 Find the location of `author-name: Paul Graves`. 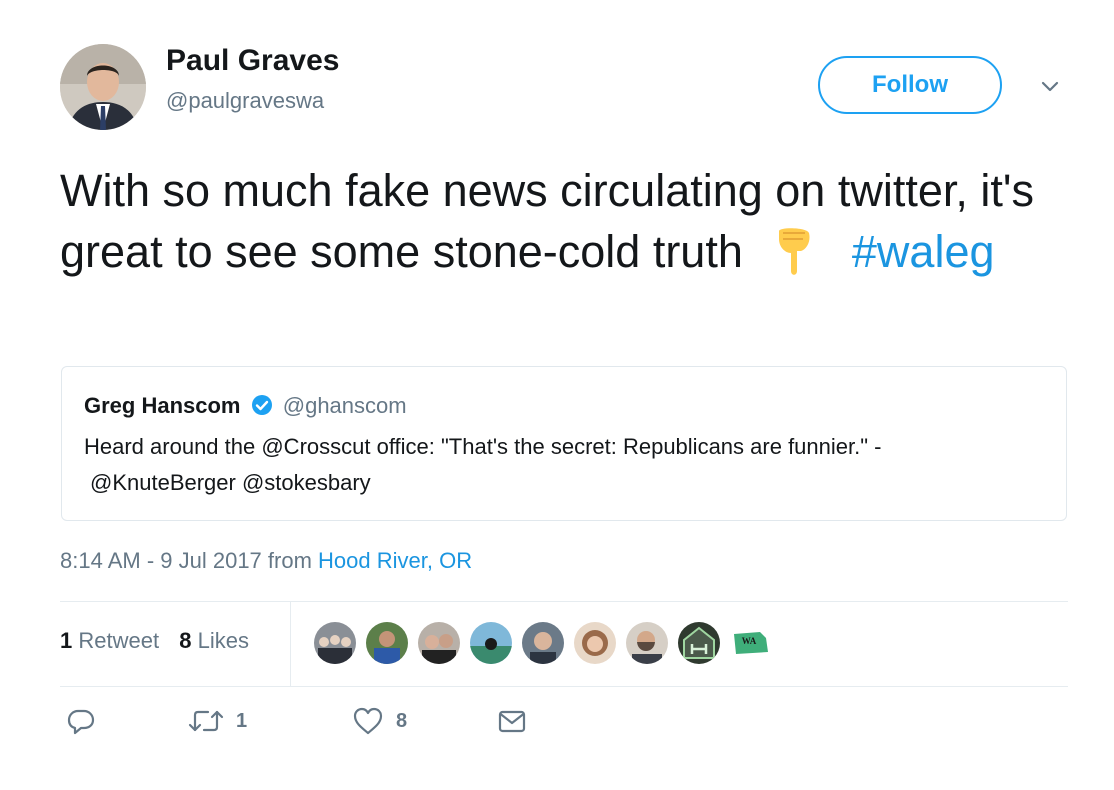

author-name: Paul Graves is located at coordinates (252, 61).